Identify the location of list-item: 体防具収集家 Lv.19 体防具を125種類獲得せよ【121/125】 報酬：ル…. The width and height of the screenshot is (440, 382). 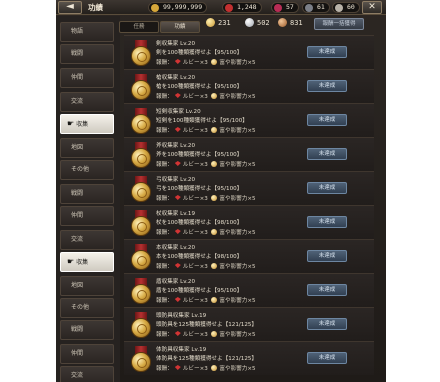
(249, 358).